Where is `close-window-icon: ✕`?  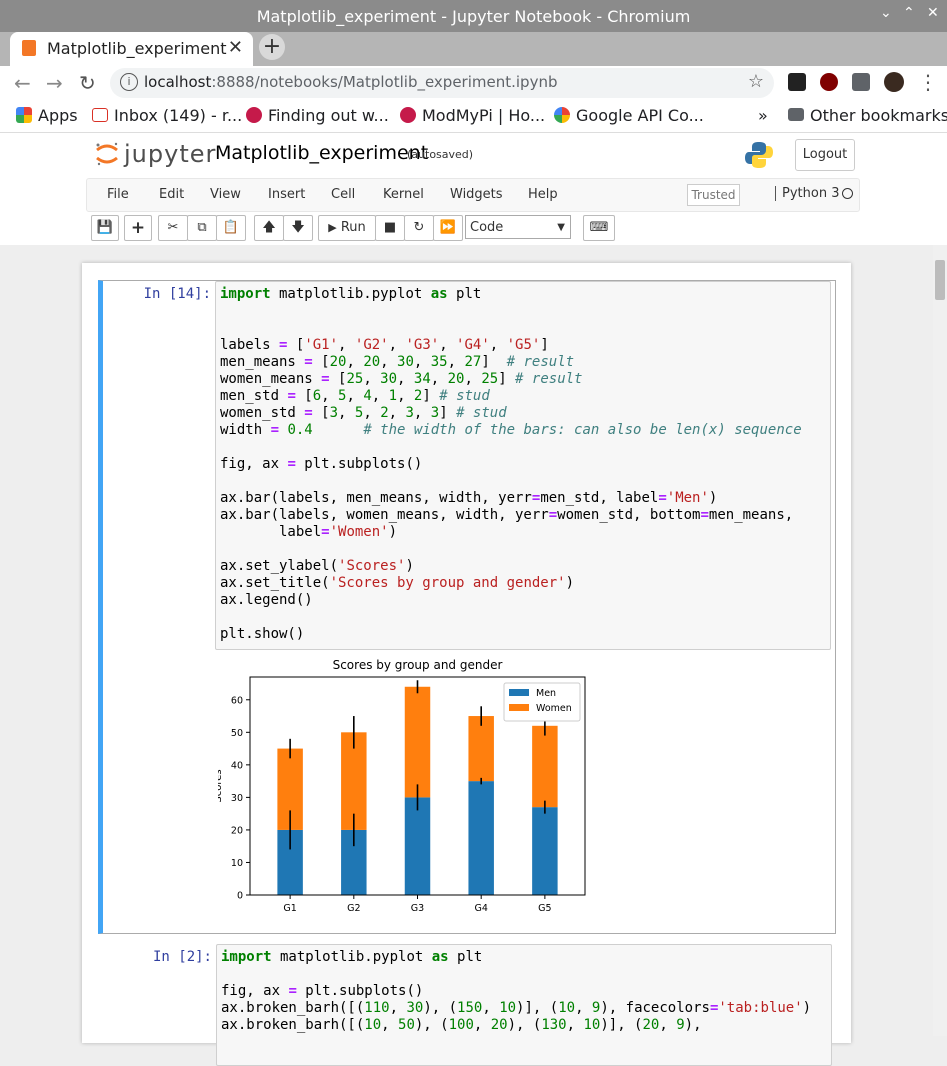
close-window-icon: ✕ is located at coordinates (933, 13).